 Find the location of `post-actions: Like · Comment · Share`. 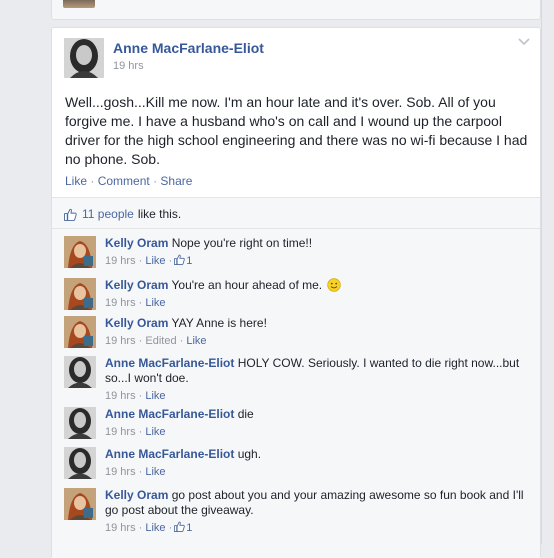

post-actions: Like · Comment · Share is located at coordinates (128, 181).